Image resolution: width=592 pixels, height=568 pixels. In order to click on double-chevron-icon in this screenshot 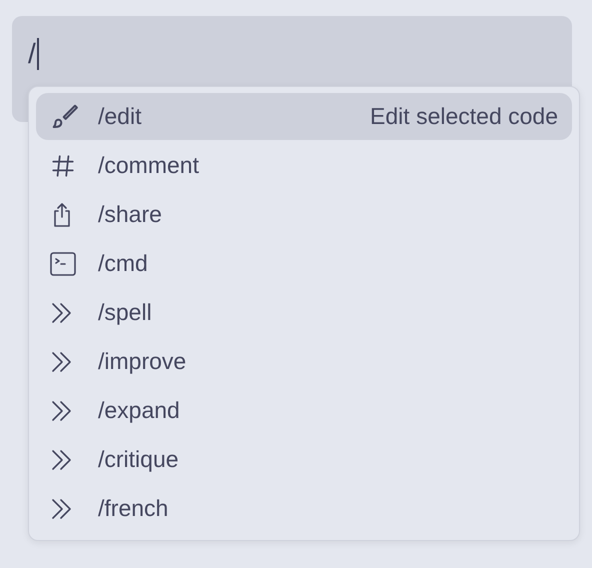, I will do `click(62, 508)`.